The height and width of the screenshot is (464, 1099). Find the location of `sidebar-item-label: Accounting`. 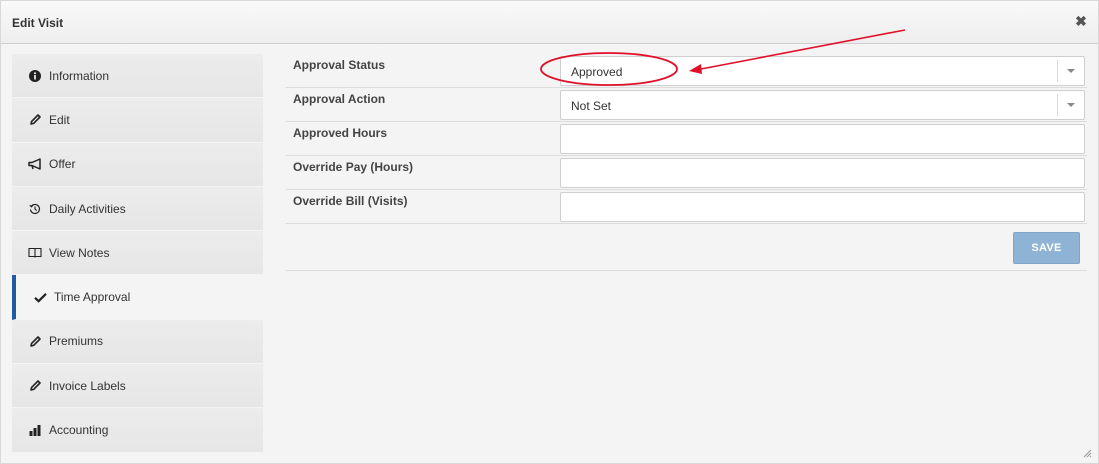

sidebar-item-label: Accounting is located at coordinates (79, 430).